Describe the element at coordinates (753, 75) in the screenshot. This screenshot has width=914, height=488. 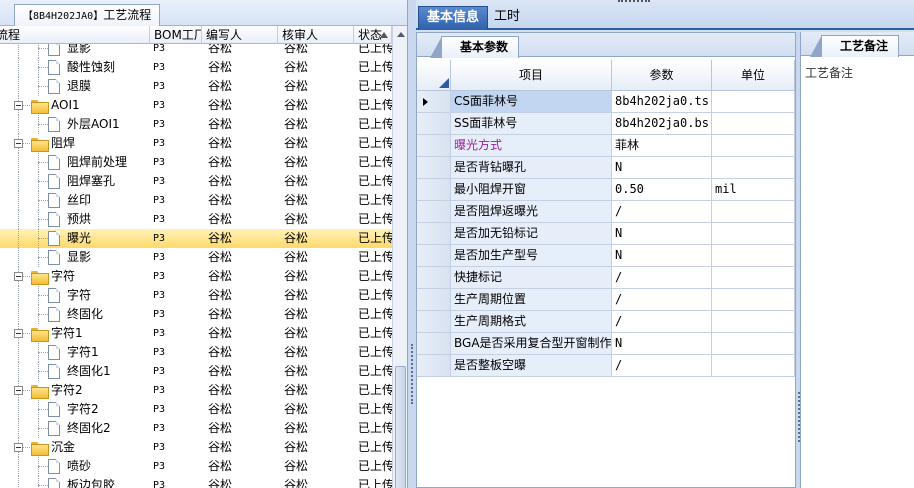
I see `grid-header-unit: 单位` at that location.